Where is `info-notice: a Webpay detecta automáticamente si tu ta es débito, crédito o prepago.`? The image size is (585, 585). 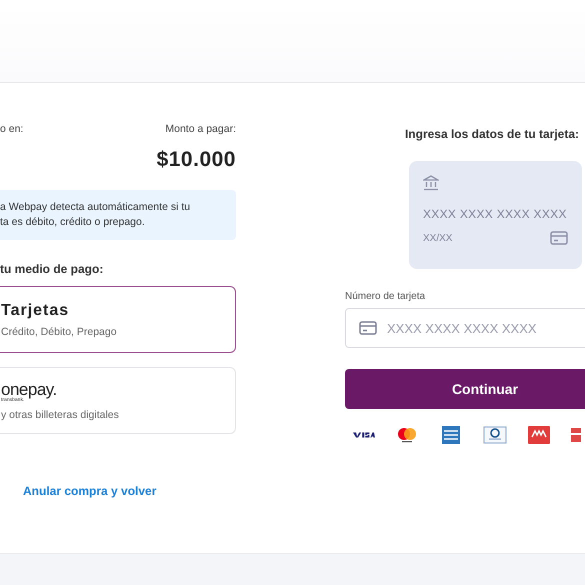
info-notice: a Webpay detecta automáticamente si tu ta es débito, crédito o prepago. is located at coordinates (118, 215).